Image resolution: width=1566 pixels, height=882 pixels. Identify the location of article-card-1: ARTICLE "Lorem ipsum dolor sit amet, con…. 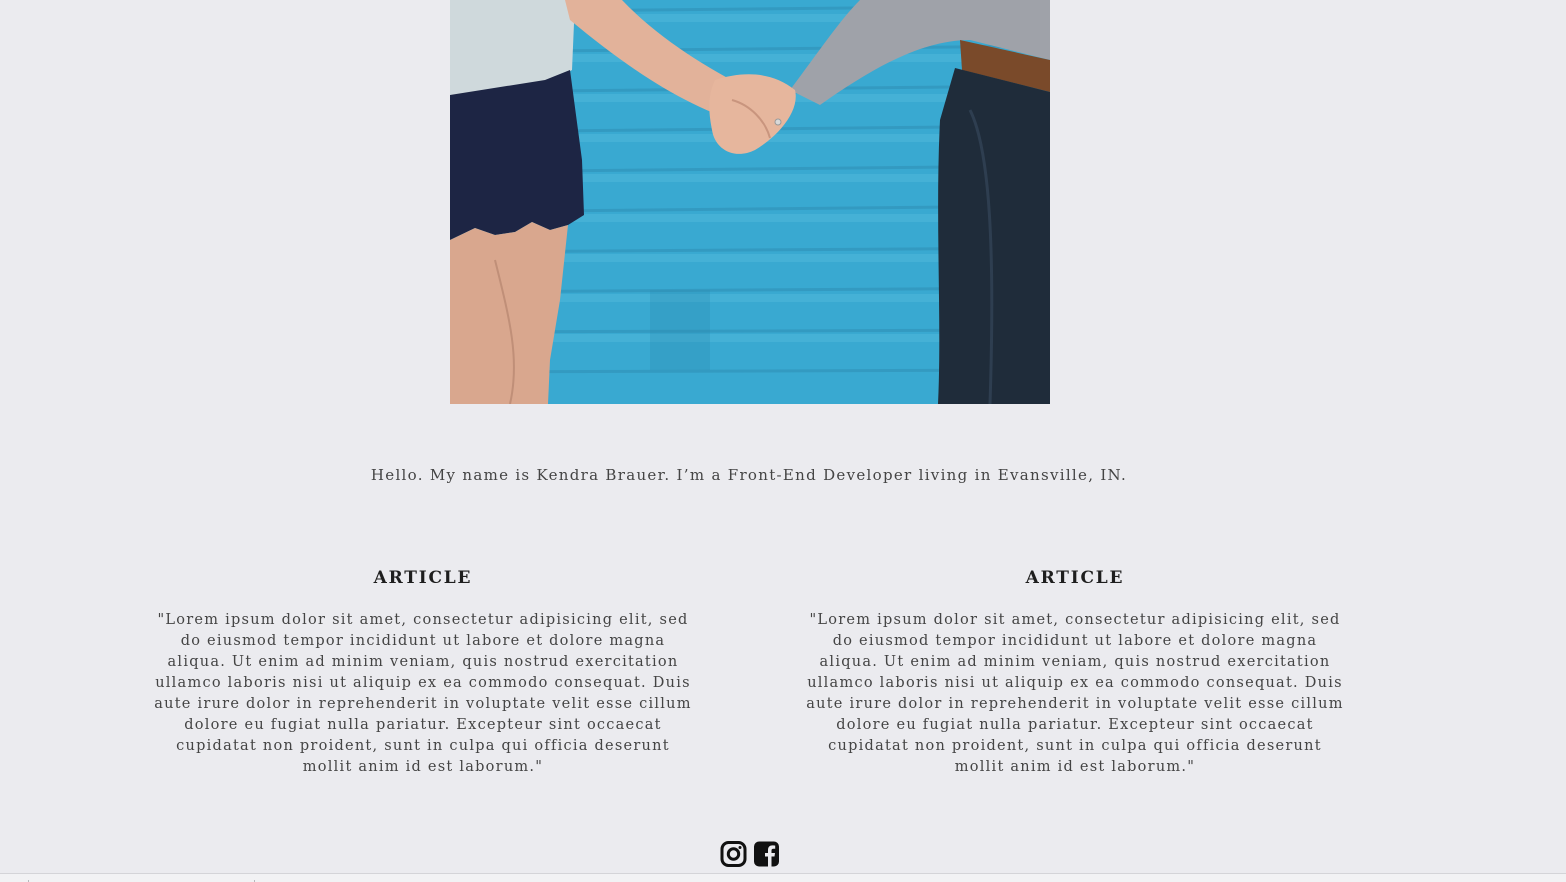
(423, 673).